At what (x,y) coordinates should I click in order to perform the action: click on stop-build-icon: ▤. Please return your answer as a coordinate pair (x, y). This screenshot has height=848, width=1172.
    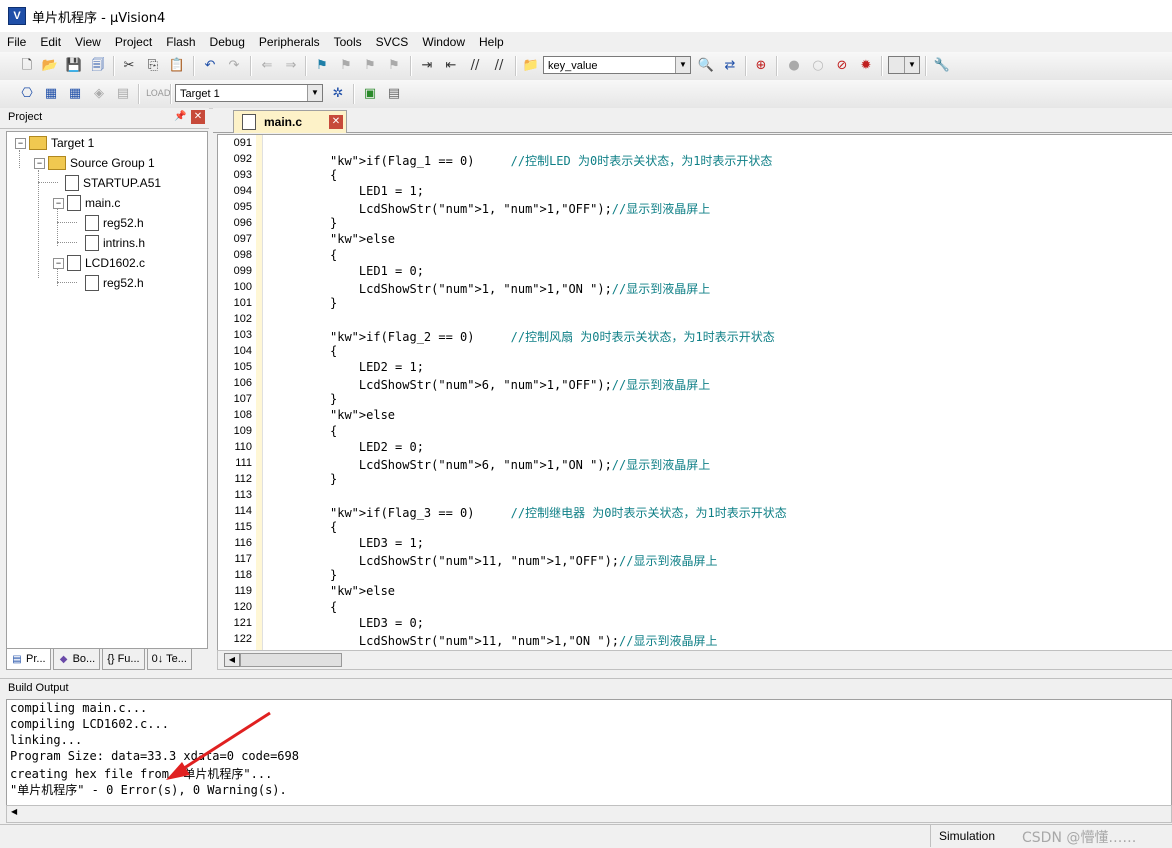
    Looking at the image, I should click on (123, 94).